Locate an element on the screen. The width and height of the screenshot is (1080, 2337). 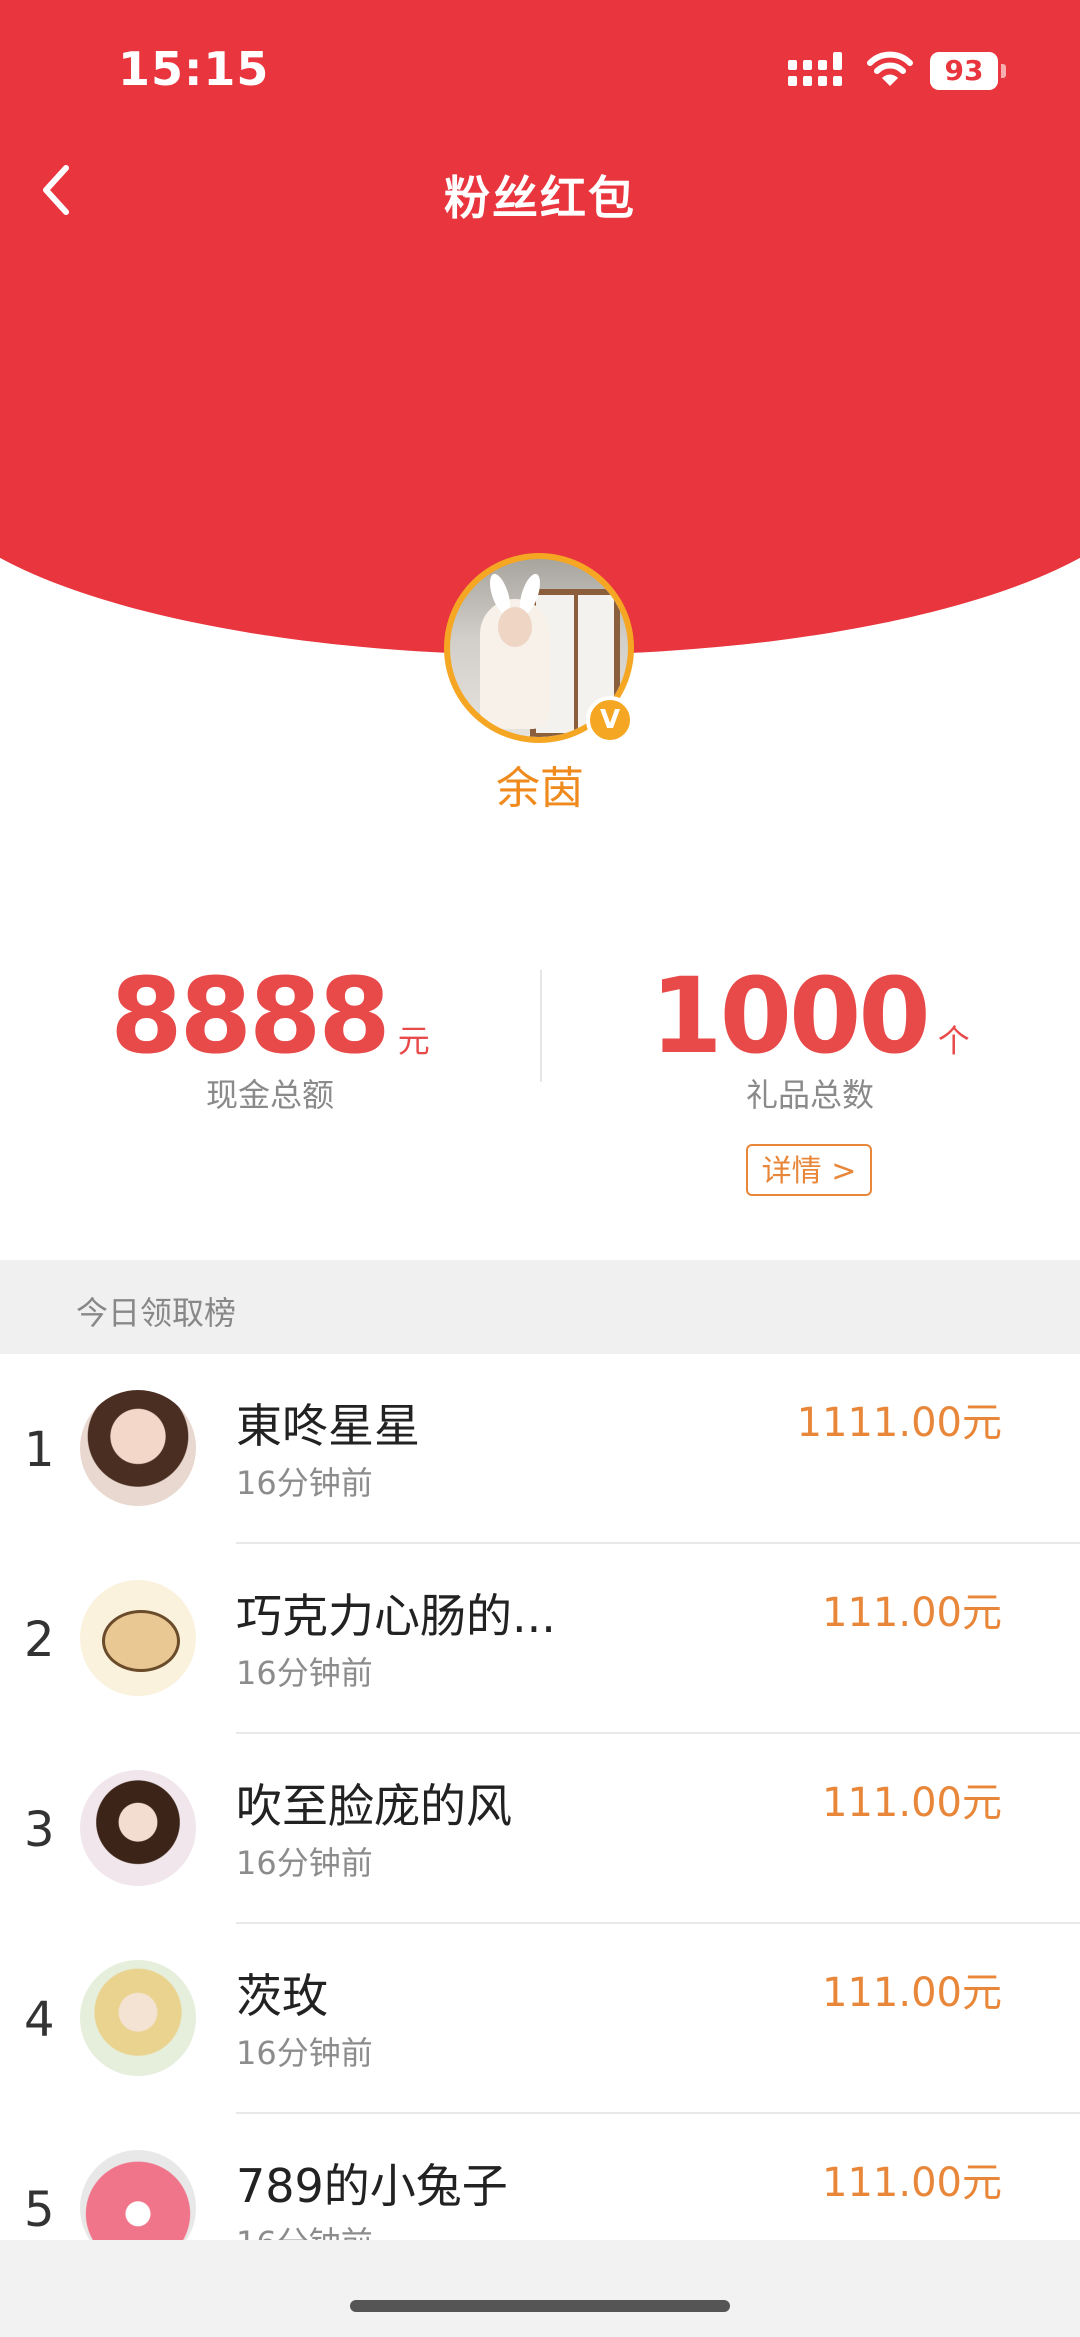
rank-number: 4 is located at coordinates (39, 2020).